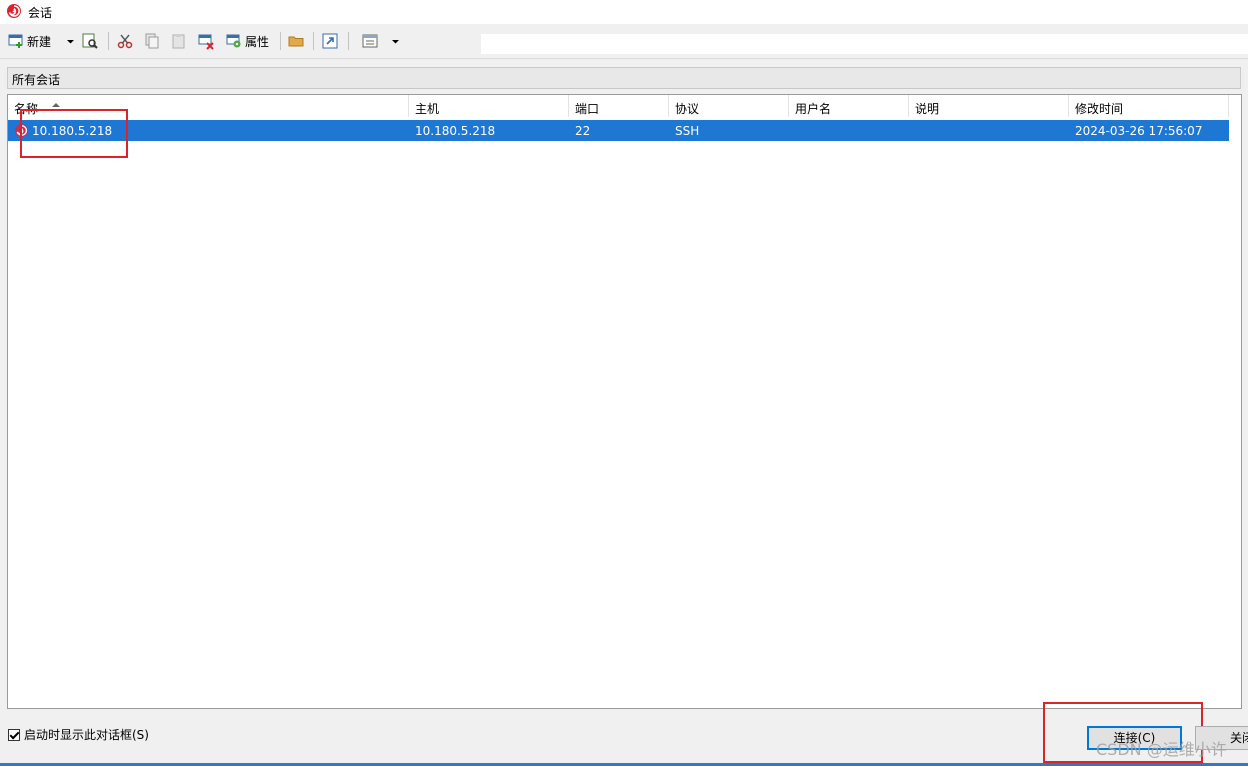 The width and height of the screenshot is (1248, 766). What do you see at coordinates (455, 131) in the screenshot?
I see `cell-host: 10.180.5.218` at bounding box center [455, 131].